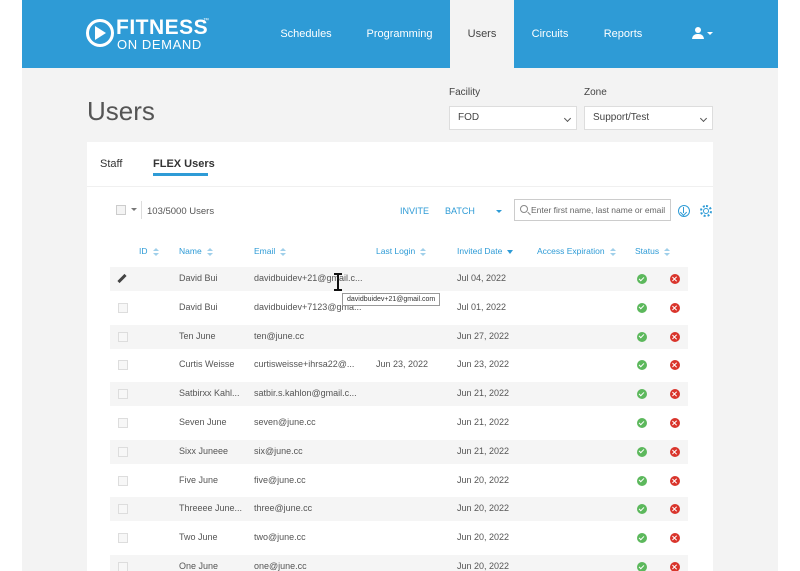 This screenshot has height=571, width=800. Describe the element at coordinates (199, 479) in the screenshot. I see `cell-name: Five June` at that location.